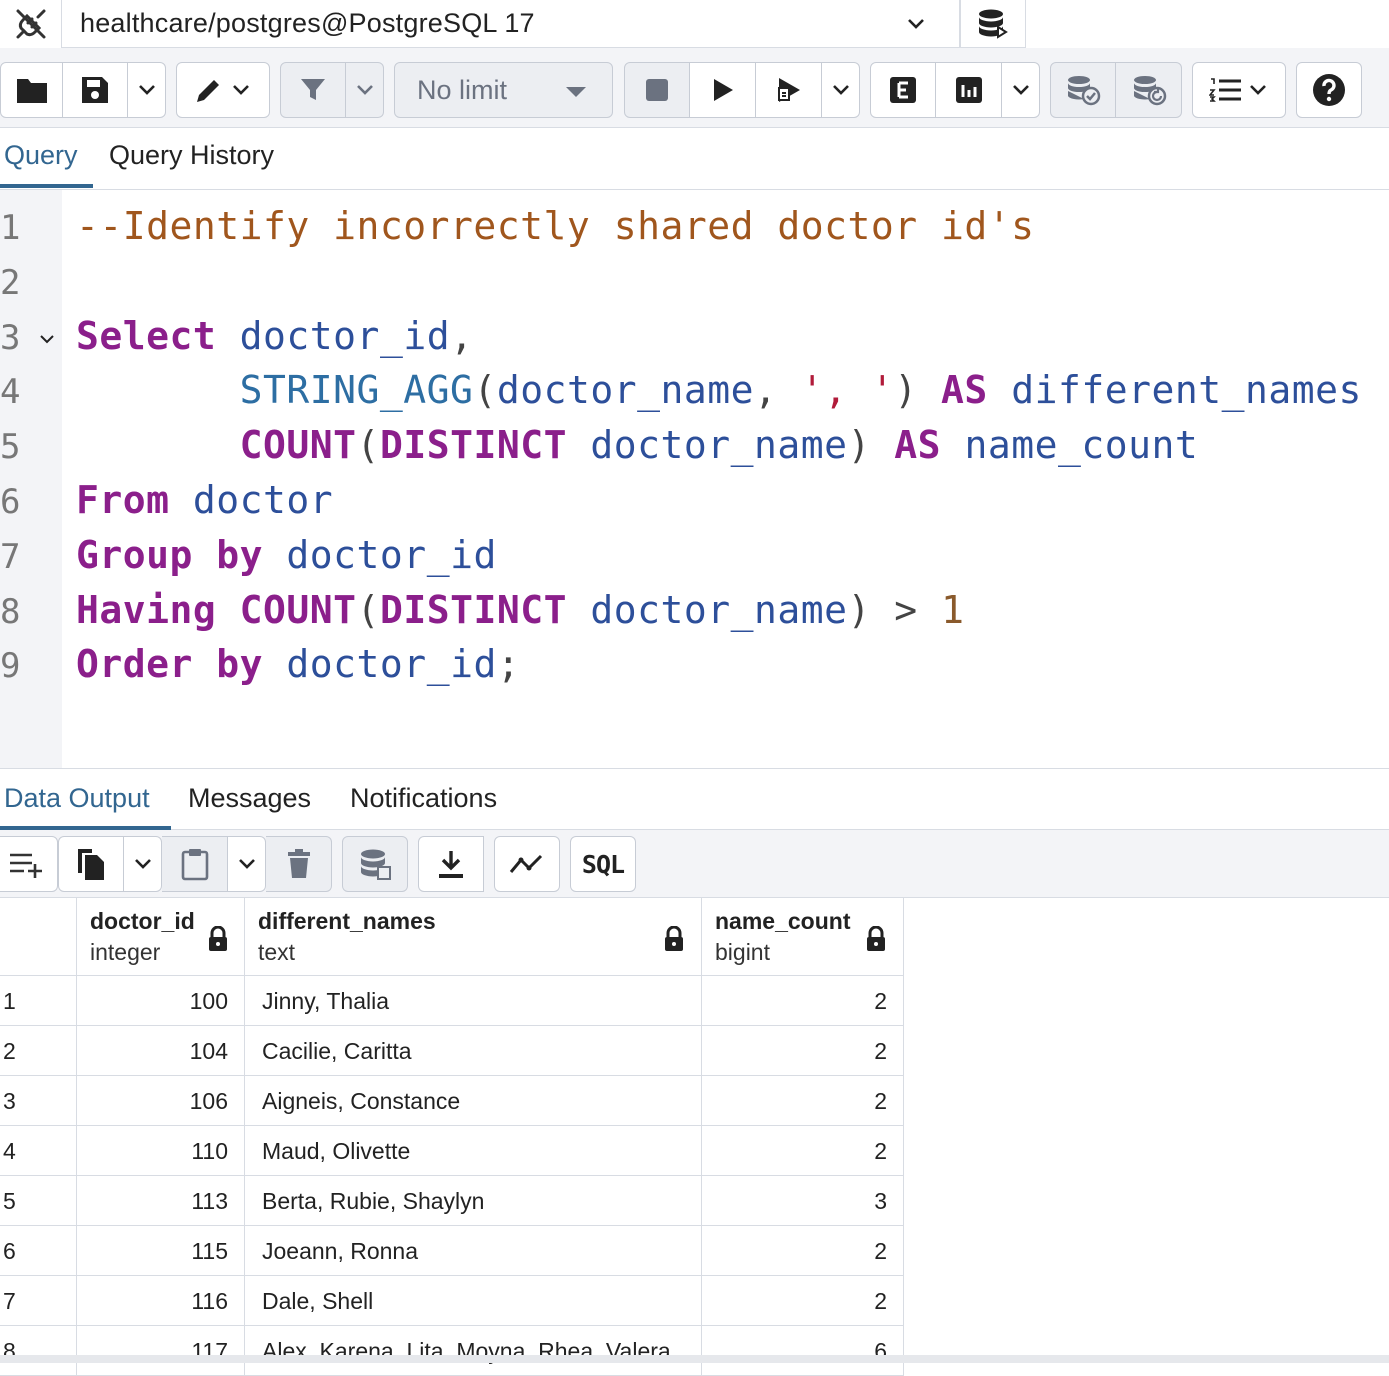  What do you see at coordinates (1329, 90) in the screenshot?
I see `help-button` at bounding box center [1329, 90].